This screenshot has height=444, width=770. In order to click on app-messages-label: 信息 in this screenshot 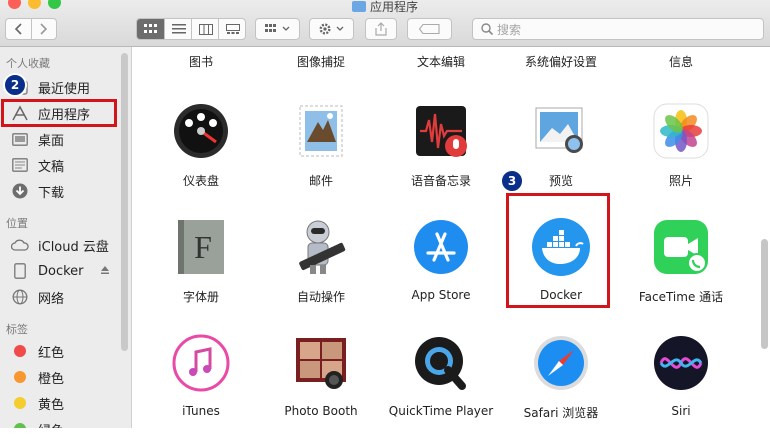, I will do `click(681, 61)`.